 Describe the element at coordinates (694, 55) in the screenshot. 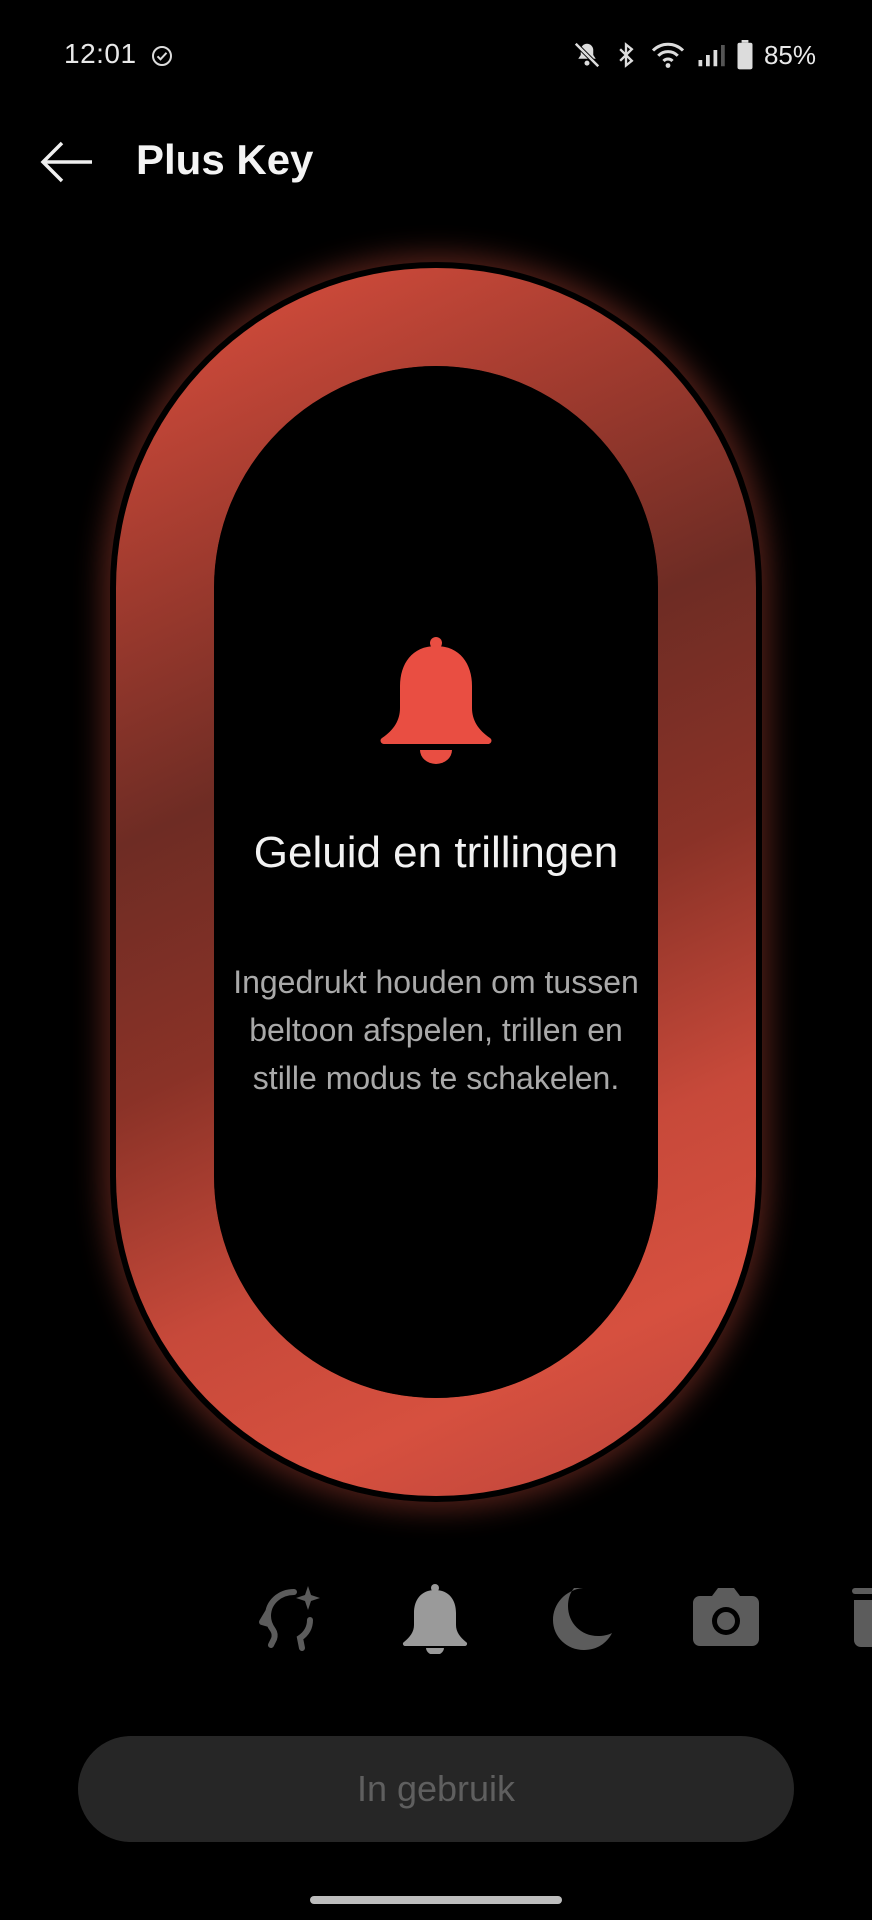

I see `status-icons: 85%` at that location.